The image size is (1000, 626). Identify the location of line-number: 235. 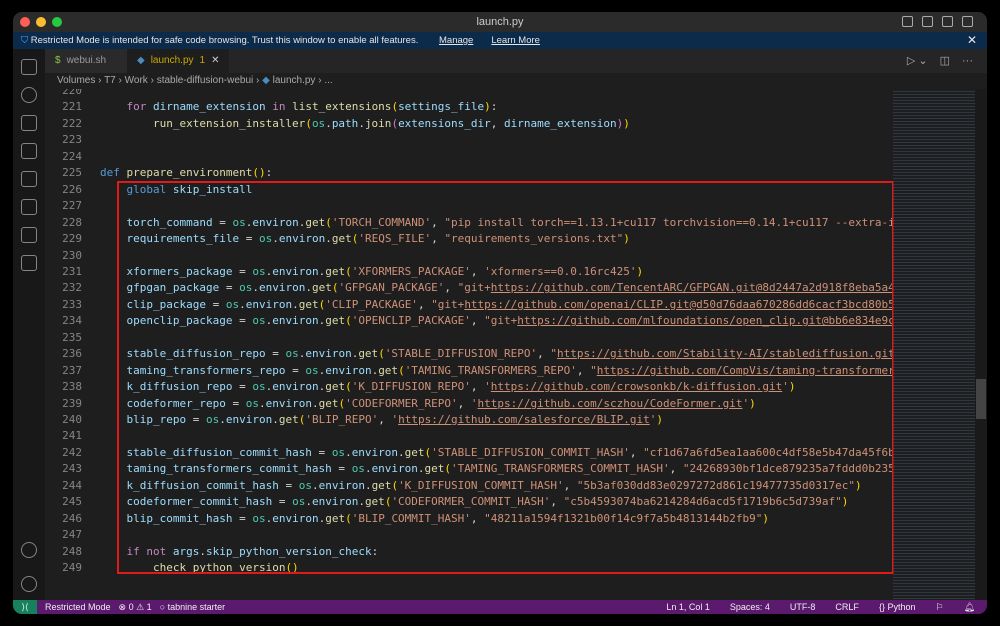
(72, 337).